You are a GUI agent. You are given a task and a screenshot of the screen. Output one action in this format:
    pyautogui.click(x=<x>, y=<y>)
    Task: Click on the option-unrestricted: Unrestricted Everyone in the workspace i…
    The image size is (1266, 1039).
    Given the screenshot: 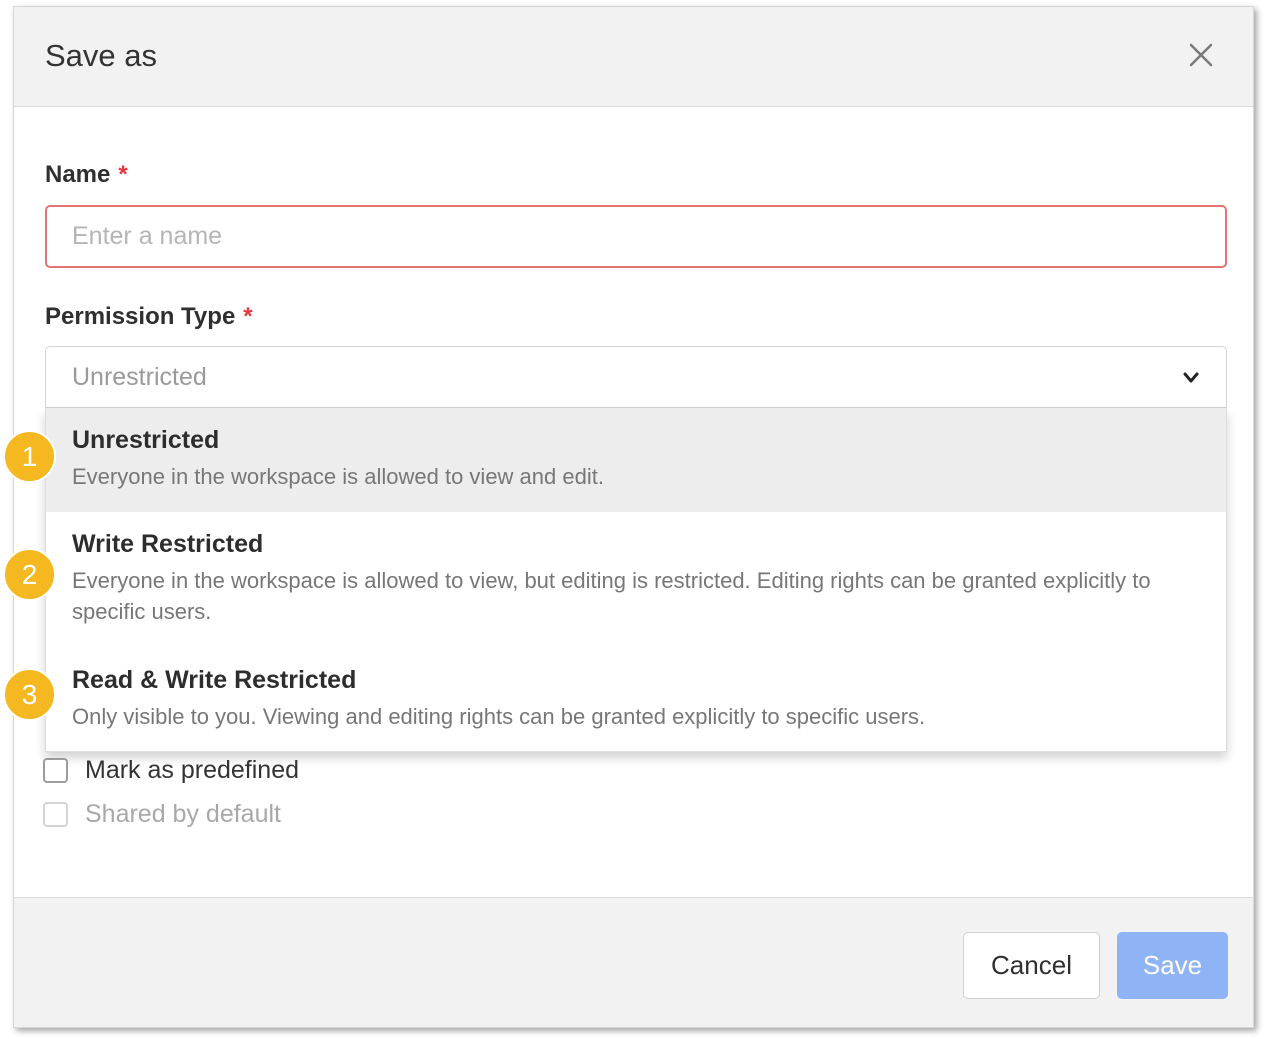 What is the action you would take?
    pyautogui.click(x=636, y=460)
    